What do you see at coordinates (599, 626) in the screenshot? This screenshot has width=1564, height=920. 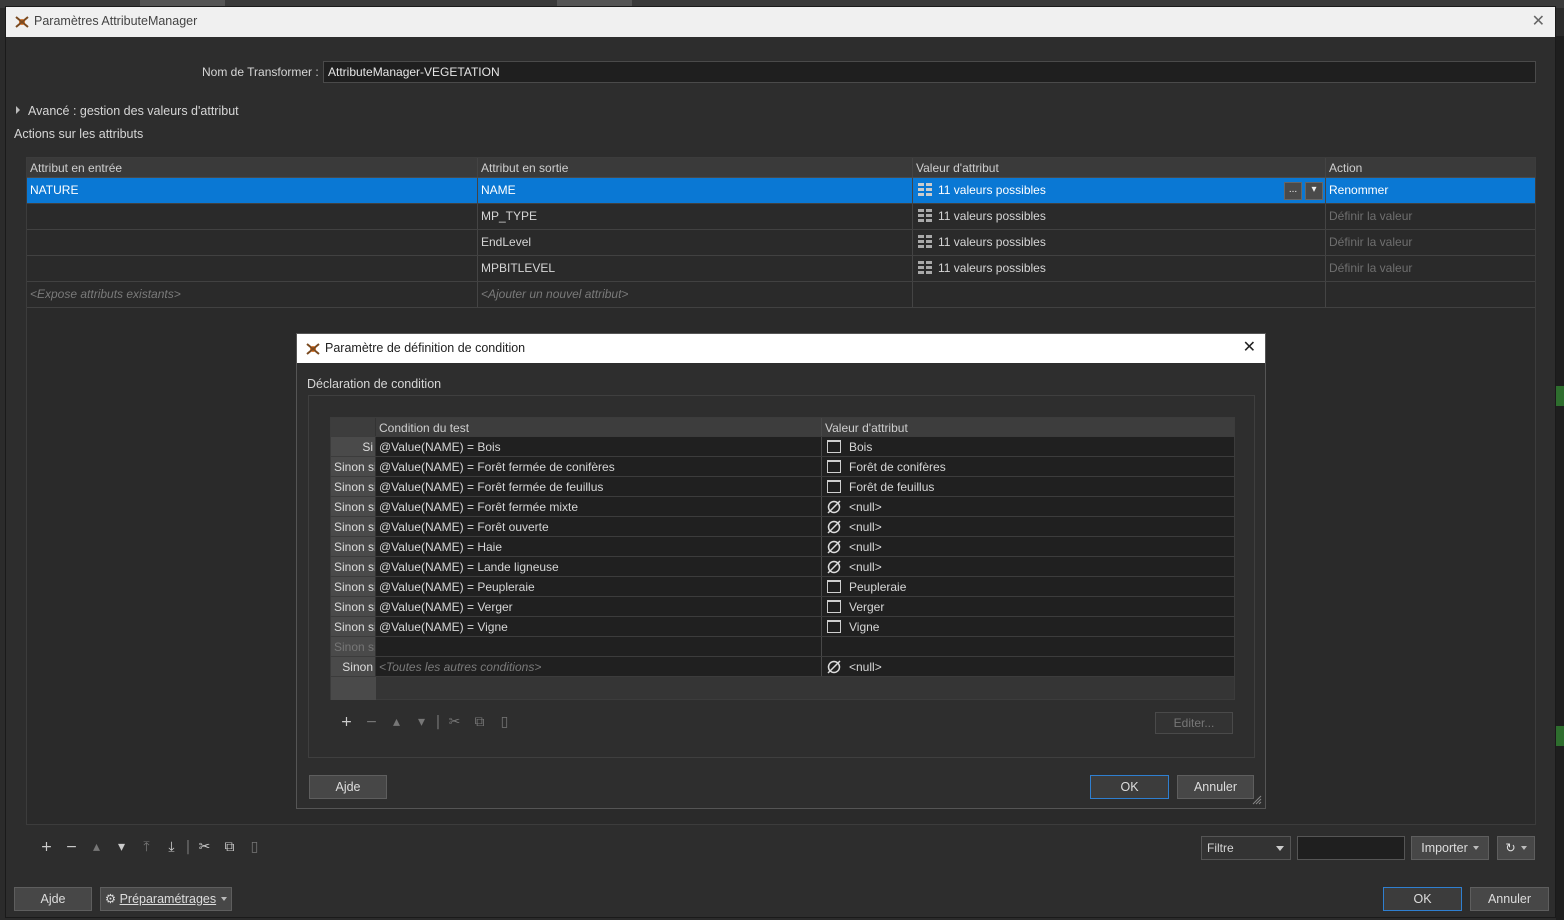 I see `condition-cell: @Value(NAME) = Vigne` at bounding box center [599, 626].